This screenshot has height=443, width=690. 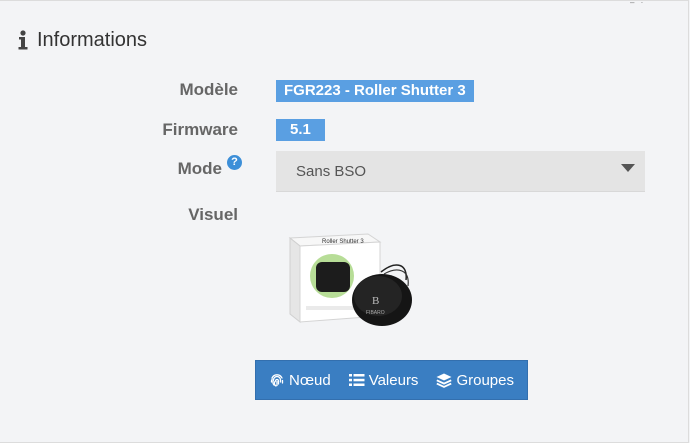 What do you see at coordinates (277, 380) in the screenshot?
I see `fingerprint-icon` at bounding box center [277, 380].